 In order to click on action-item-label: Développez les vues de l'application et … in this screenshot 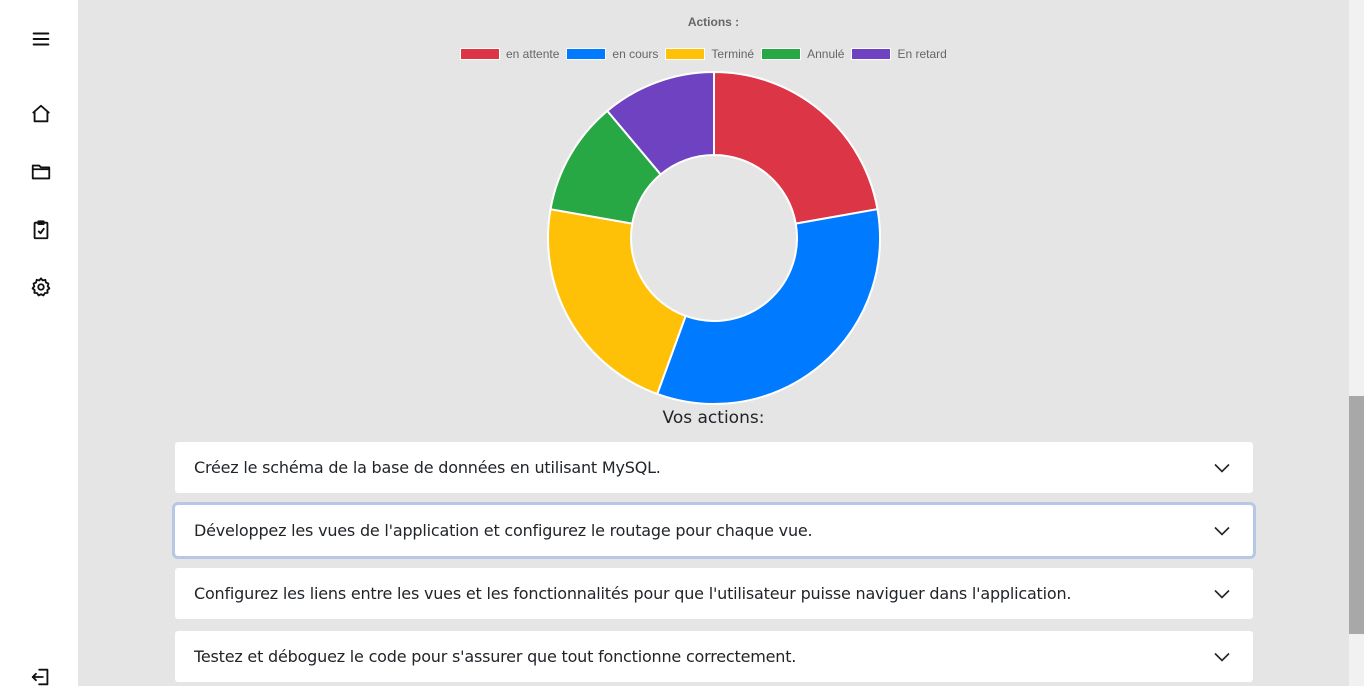, I will do `click(503, 530)`.